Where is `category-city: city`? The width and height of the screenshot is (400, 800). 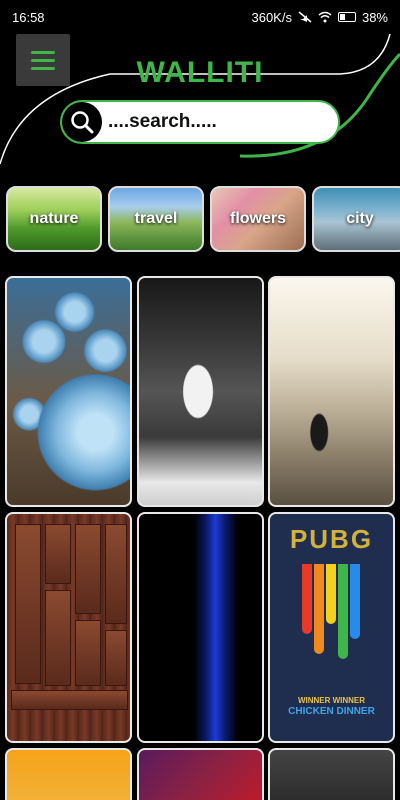 category-city: city is located at coordinates (356, 219).